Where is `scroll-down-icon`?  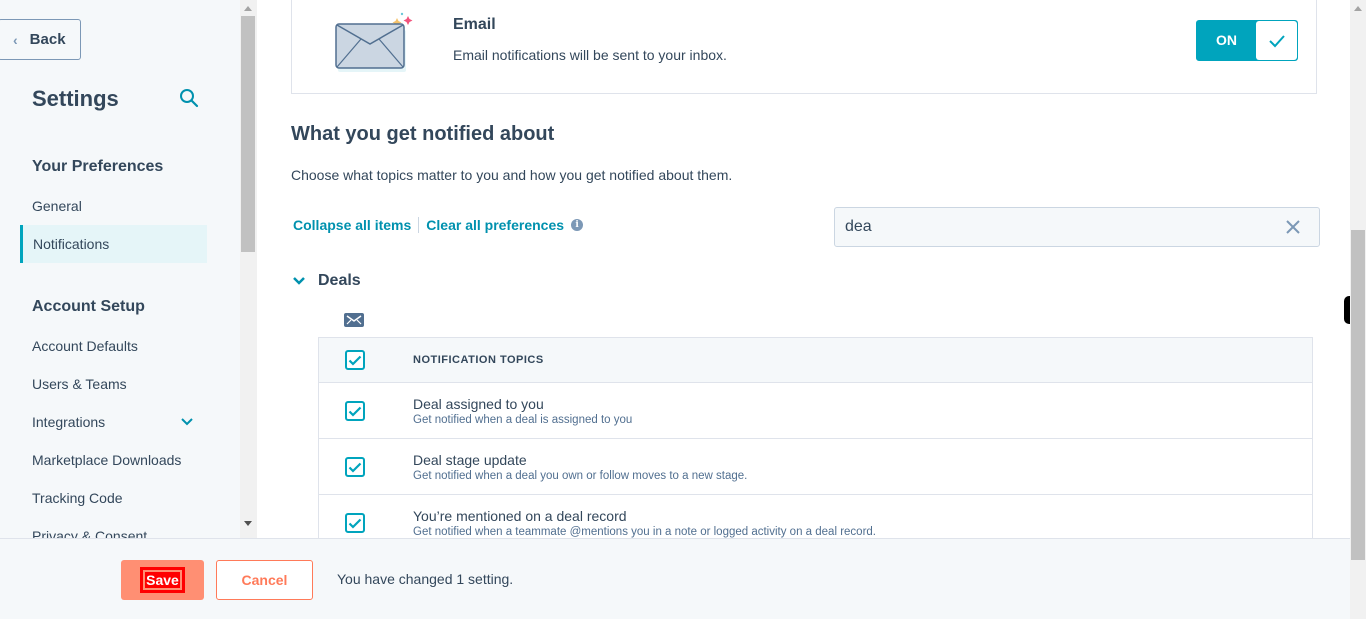 scroll-down-icon is located at coordinates (248, 523).